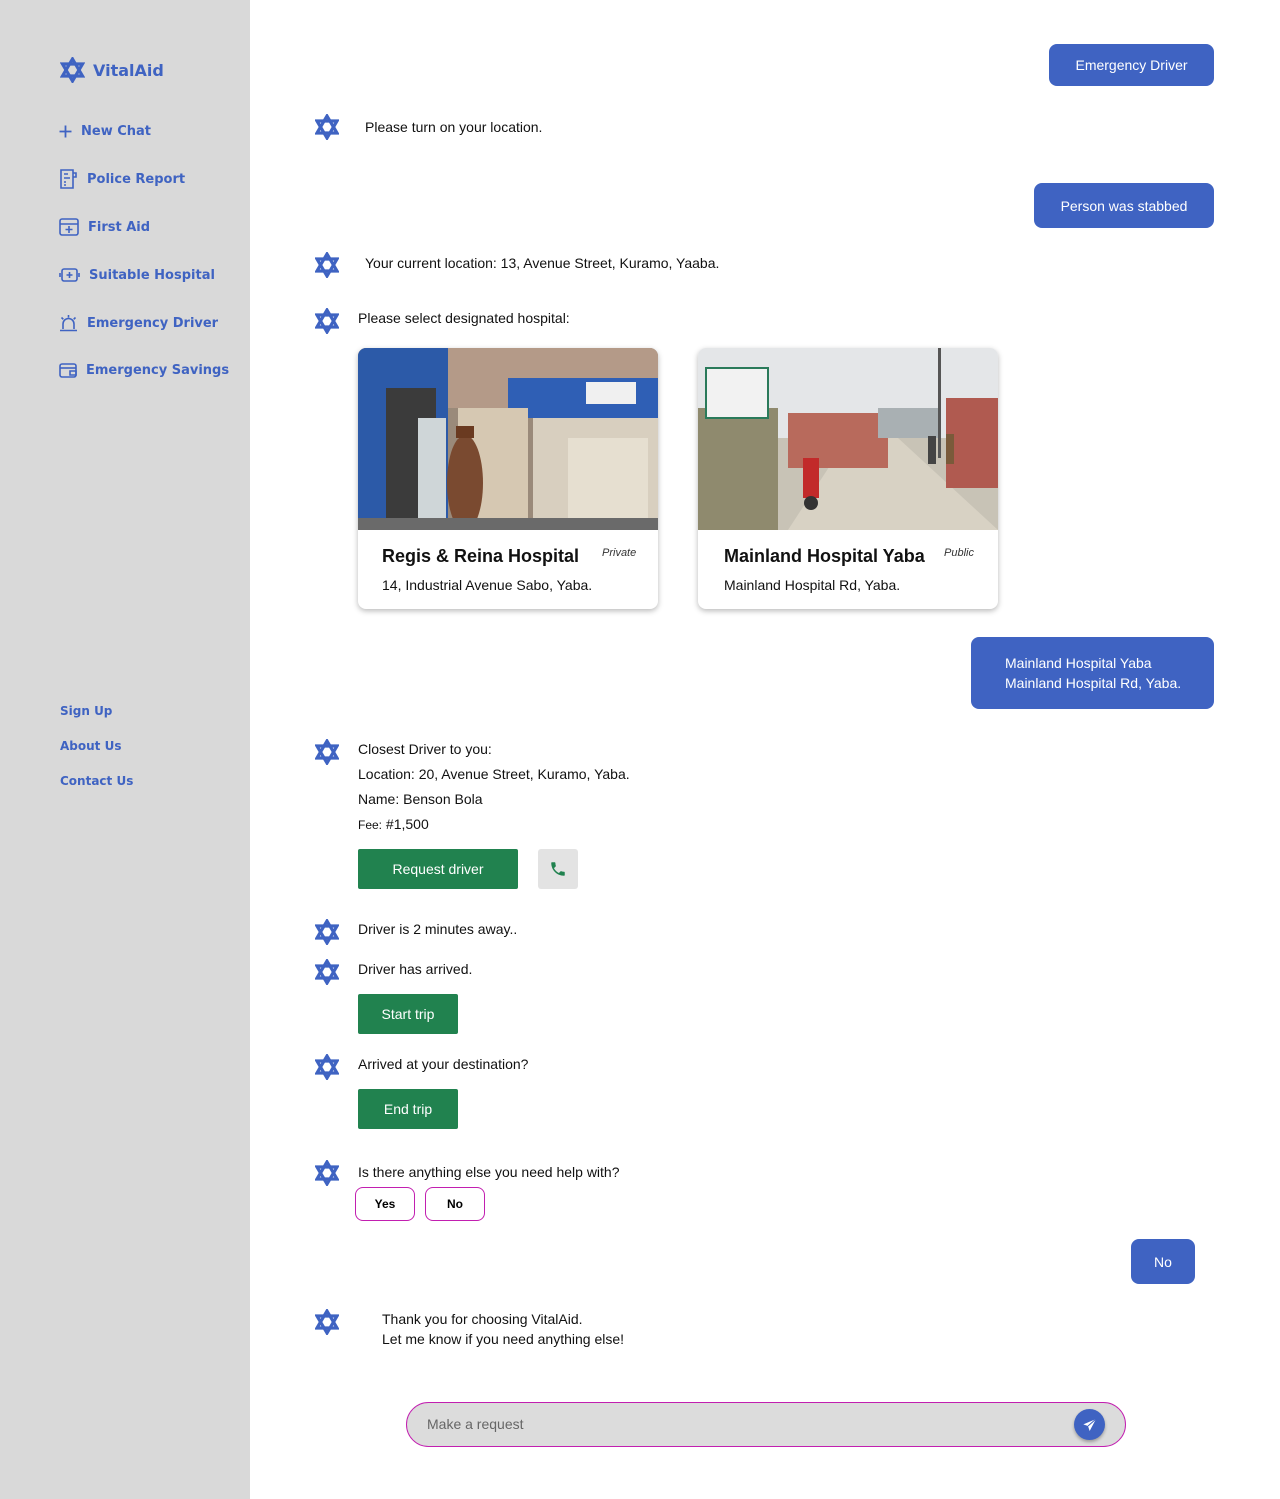  I want to click on about-us-link: About Us, so click(90, 746).